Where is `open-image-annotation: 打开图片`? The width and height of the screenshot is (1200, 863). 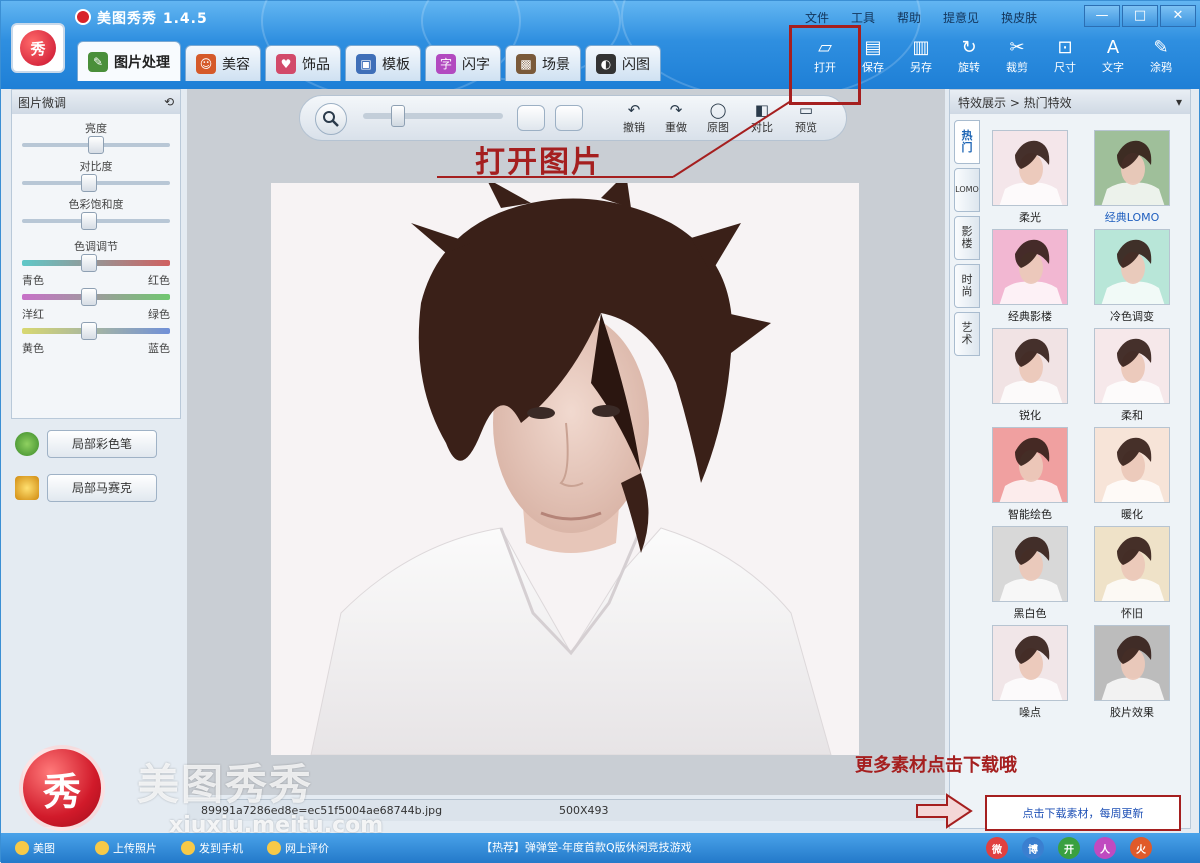
open-image-annotation: 打开图片 is located at coordinates (539, 162).